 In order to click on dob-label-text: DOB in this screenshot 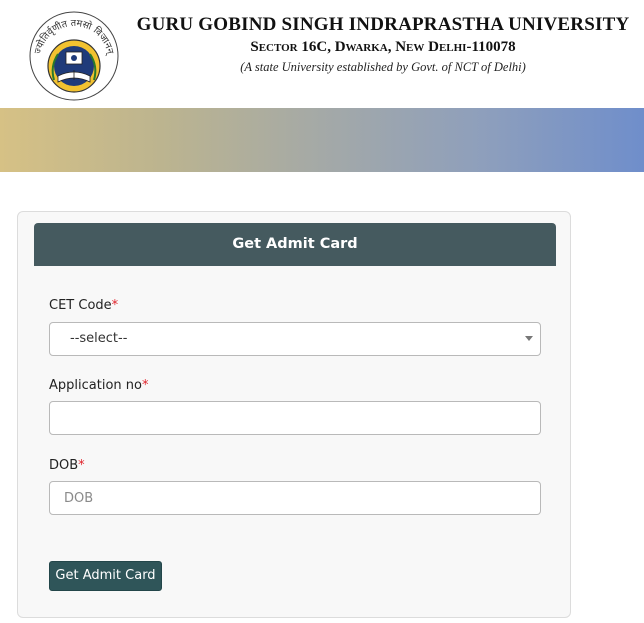, I will do `click(64, 465)`.